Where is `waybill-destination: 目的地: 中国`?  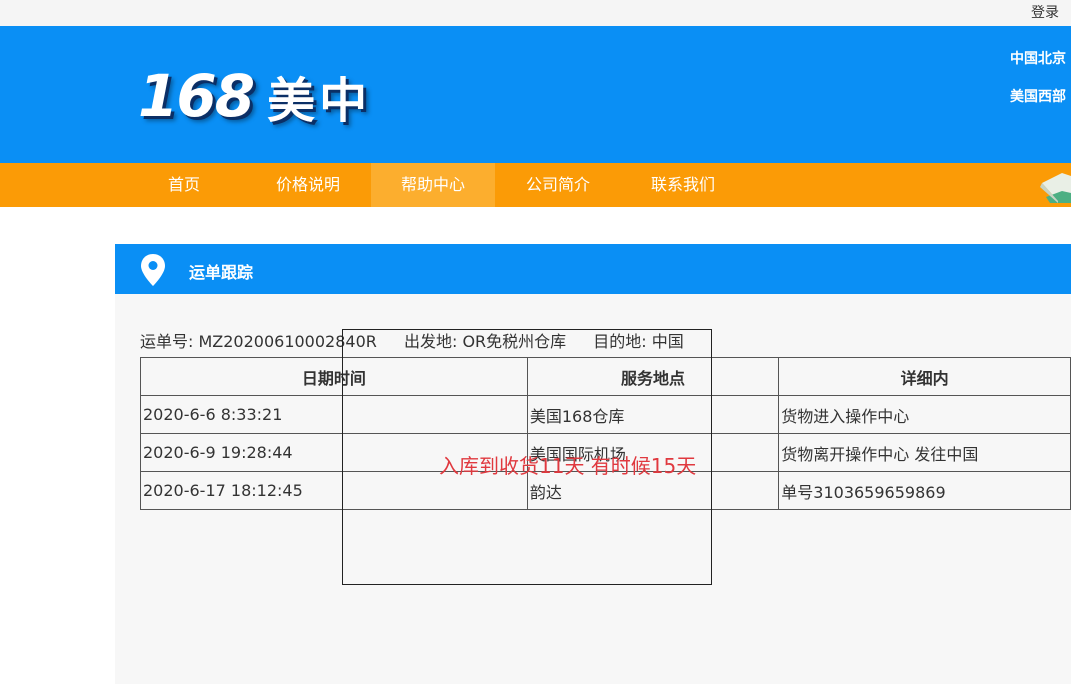 waybill-destination: 目的地: 中国 is located at coordinates (638, 341).